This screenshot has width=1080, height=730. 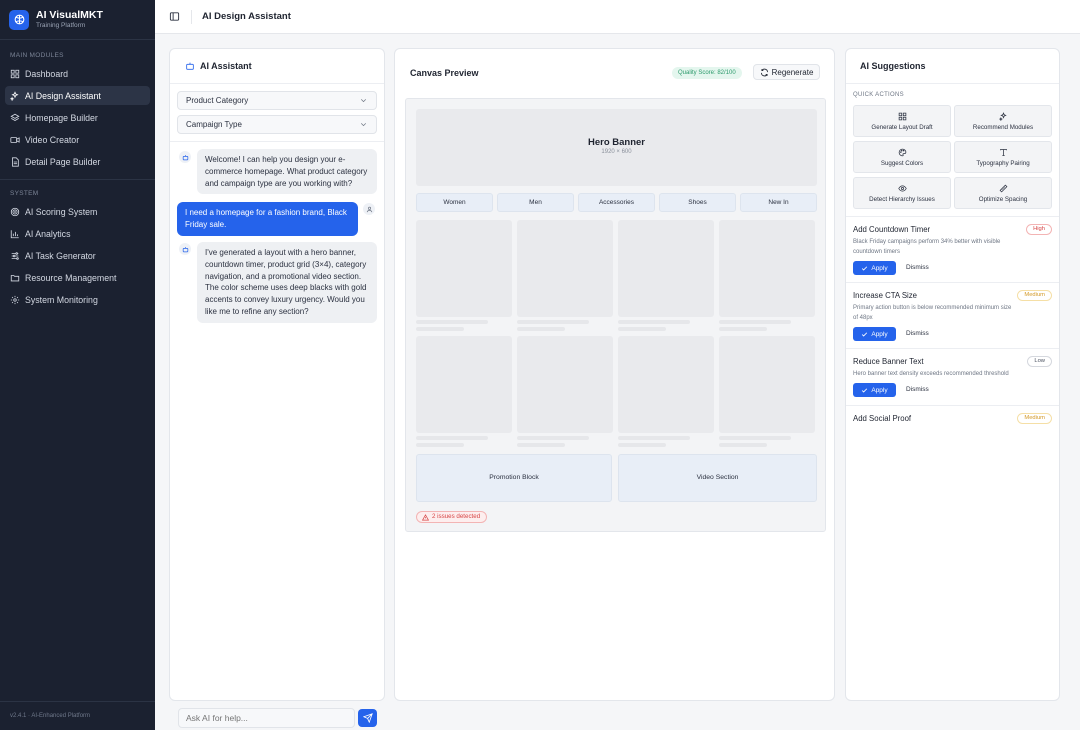 What do you see at coordinates (52, 139) in the screenshot?
I see `sidebar-item-label: Video Creator` at bounding box center [52, 139].